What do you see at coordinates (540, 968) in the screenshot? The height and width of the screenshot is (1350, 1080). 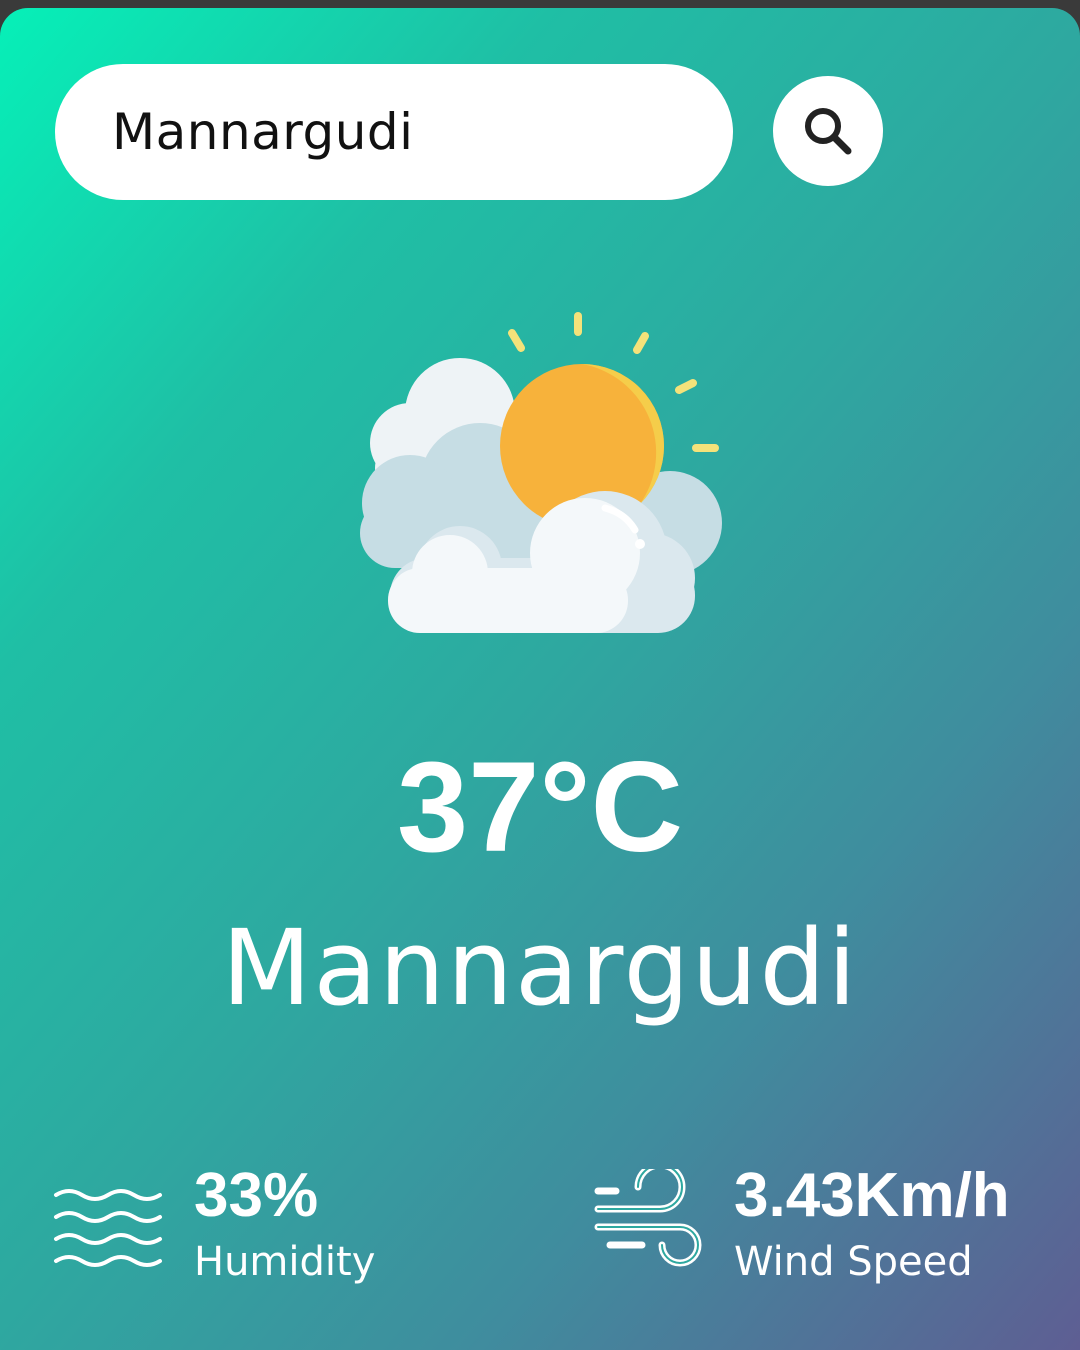 I see `city-name: Mannargudi` at bounding box center [540, 968].